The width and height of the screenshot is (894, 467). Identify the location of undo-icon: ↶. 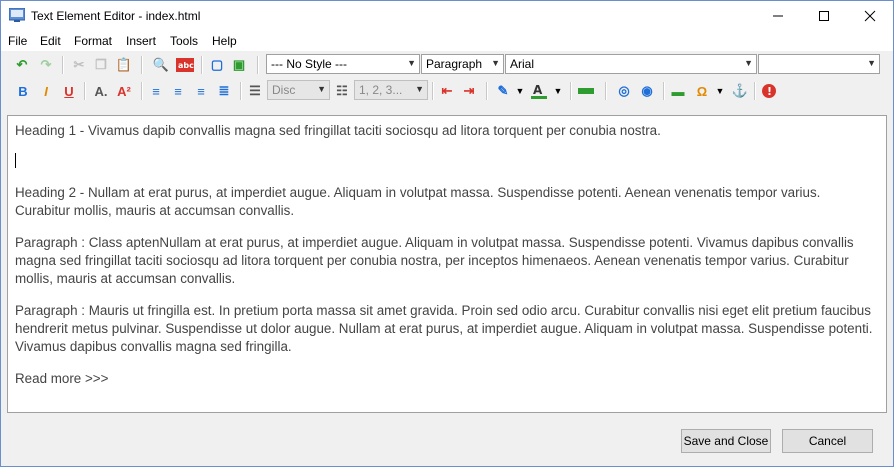
(22, 64).